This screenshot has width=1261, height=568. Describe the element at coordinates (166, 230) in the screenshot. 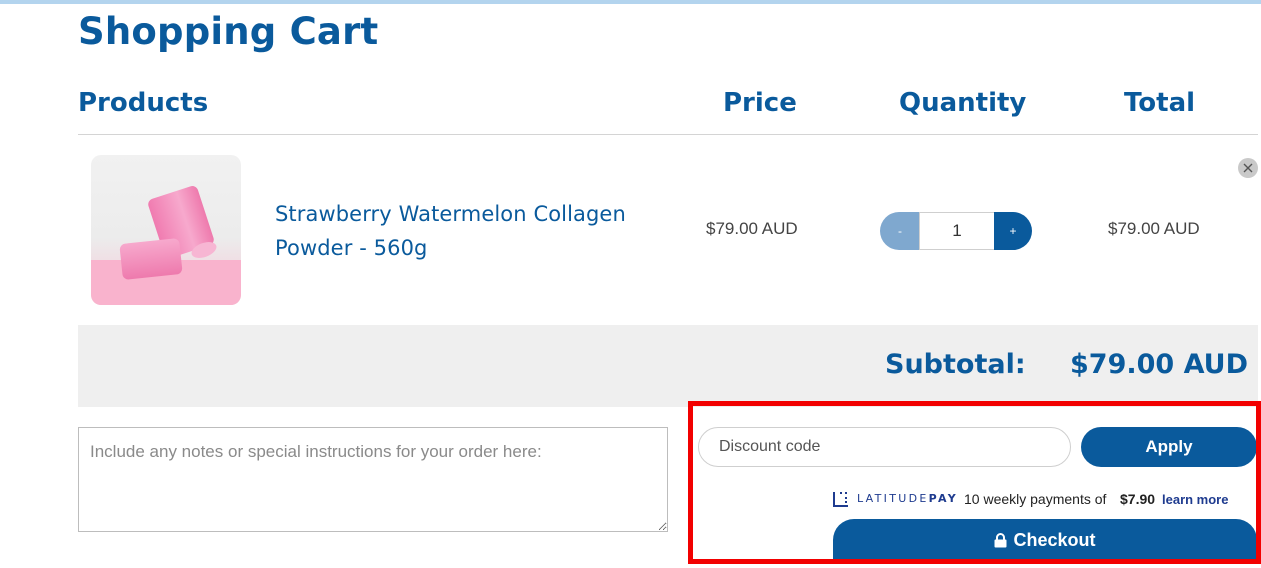

I see `product-image` at that location.